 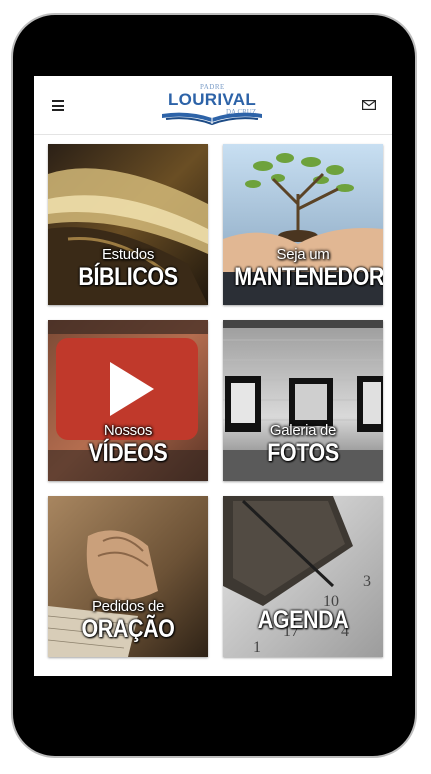 I want to click on tile-title: AGENDA, so click(x=303, y=620).